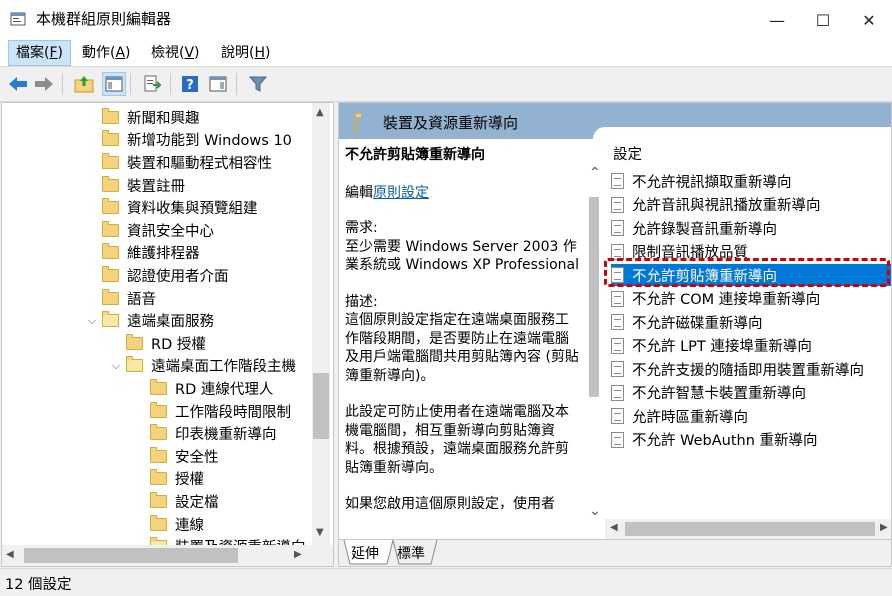 This screenshot has height=596, width=892. I want to click on tree-item-rdsh: ⌵ 遠端桌面工作階段主機, so click(203, 366).